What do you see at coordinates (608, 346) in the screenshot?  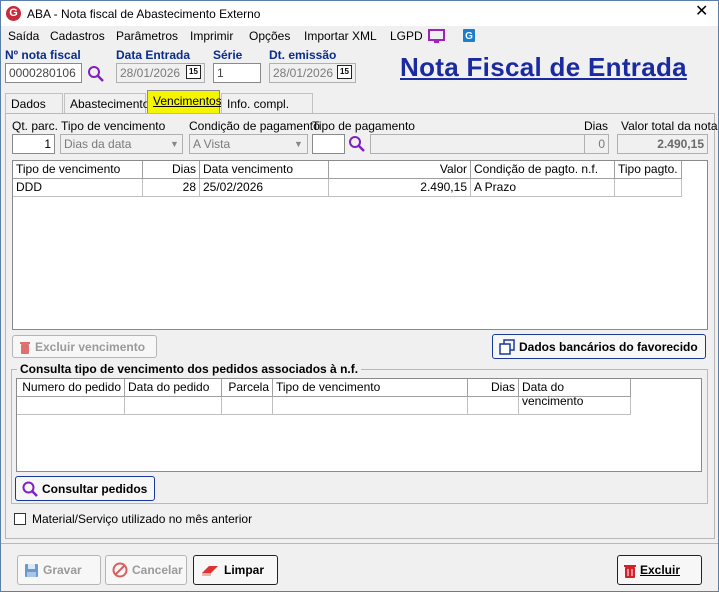 I see `dados-bancarios-label: Dados bancários do favorecido` at bounding box center [608, 346].